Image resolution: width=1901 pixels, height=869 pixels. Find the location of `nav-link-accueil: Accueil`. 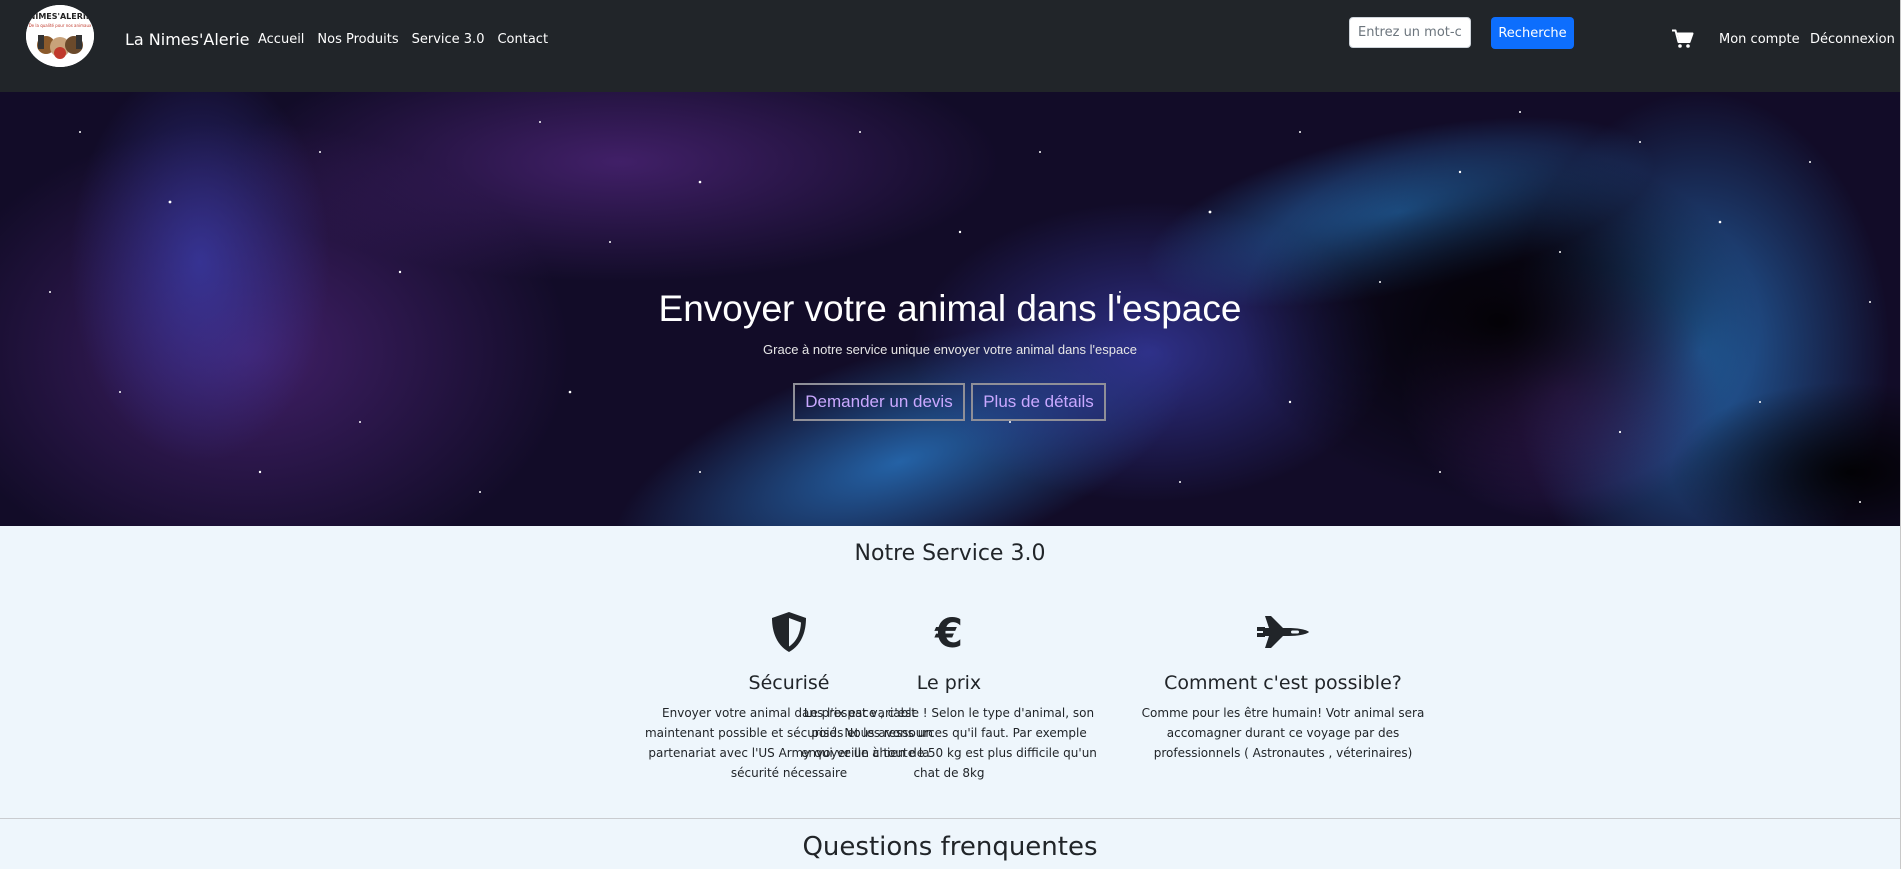

nav-link-accueil: Accueil is located at coordinates (281, 39).